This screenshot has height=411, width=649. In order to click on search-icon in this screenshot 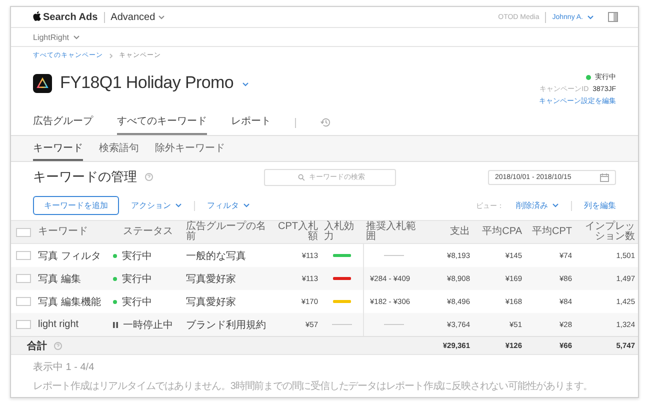, I will do `click(301, 177)`.